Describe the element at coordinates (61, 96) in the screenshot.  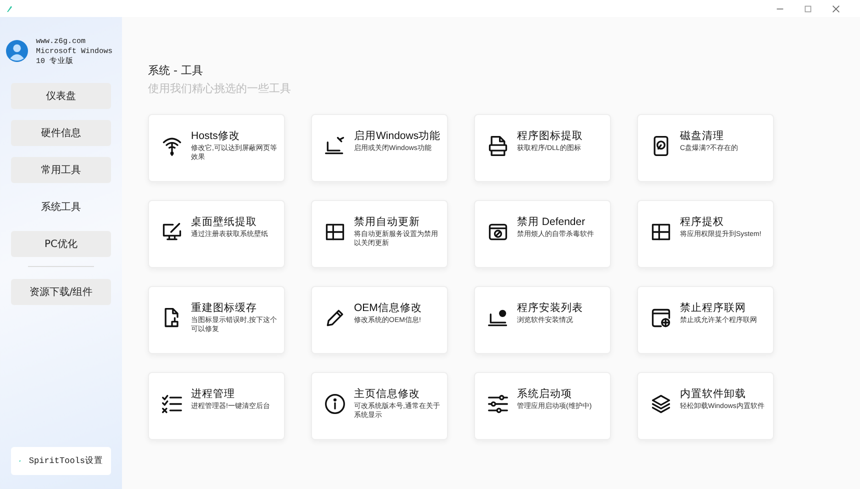
I see `nav-item: 仪表盘` at that location.